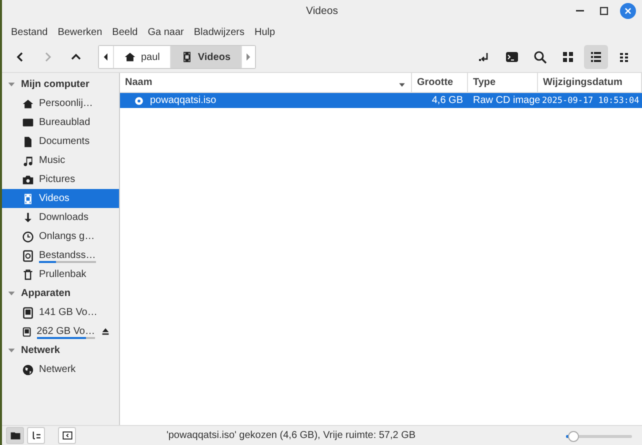  What do you see at coordinates (447, 100) in the screenshot?
I see `table-cell-text: 4,6 GB` at bounding box center [447, 100].